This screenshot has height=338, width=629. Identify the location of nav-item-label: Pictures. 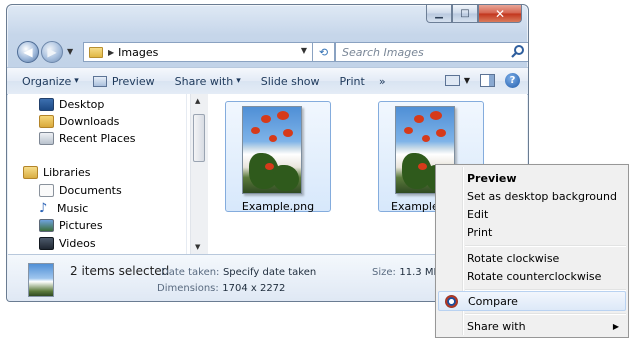
(81, 225).